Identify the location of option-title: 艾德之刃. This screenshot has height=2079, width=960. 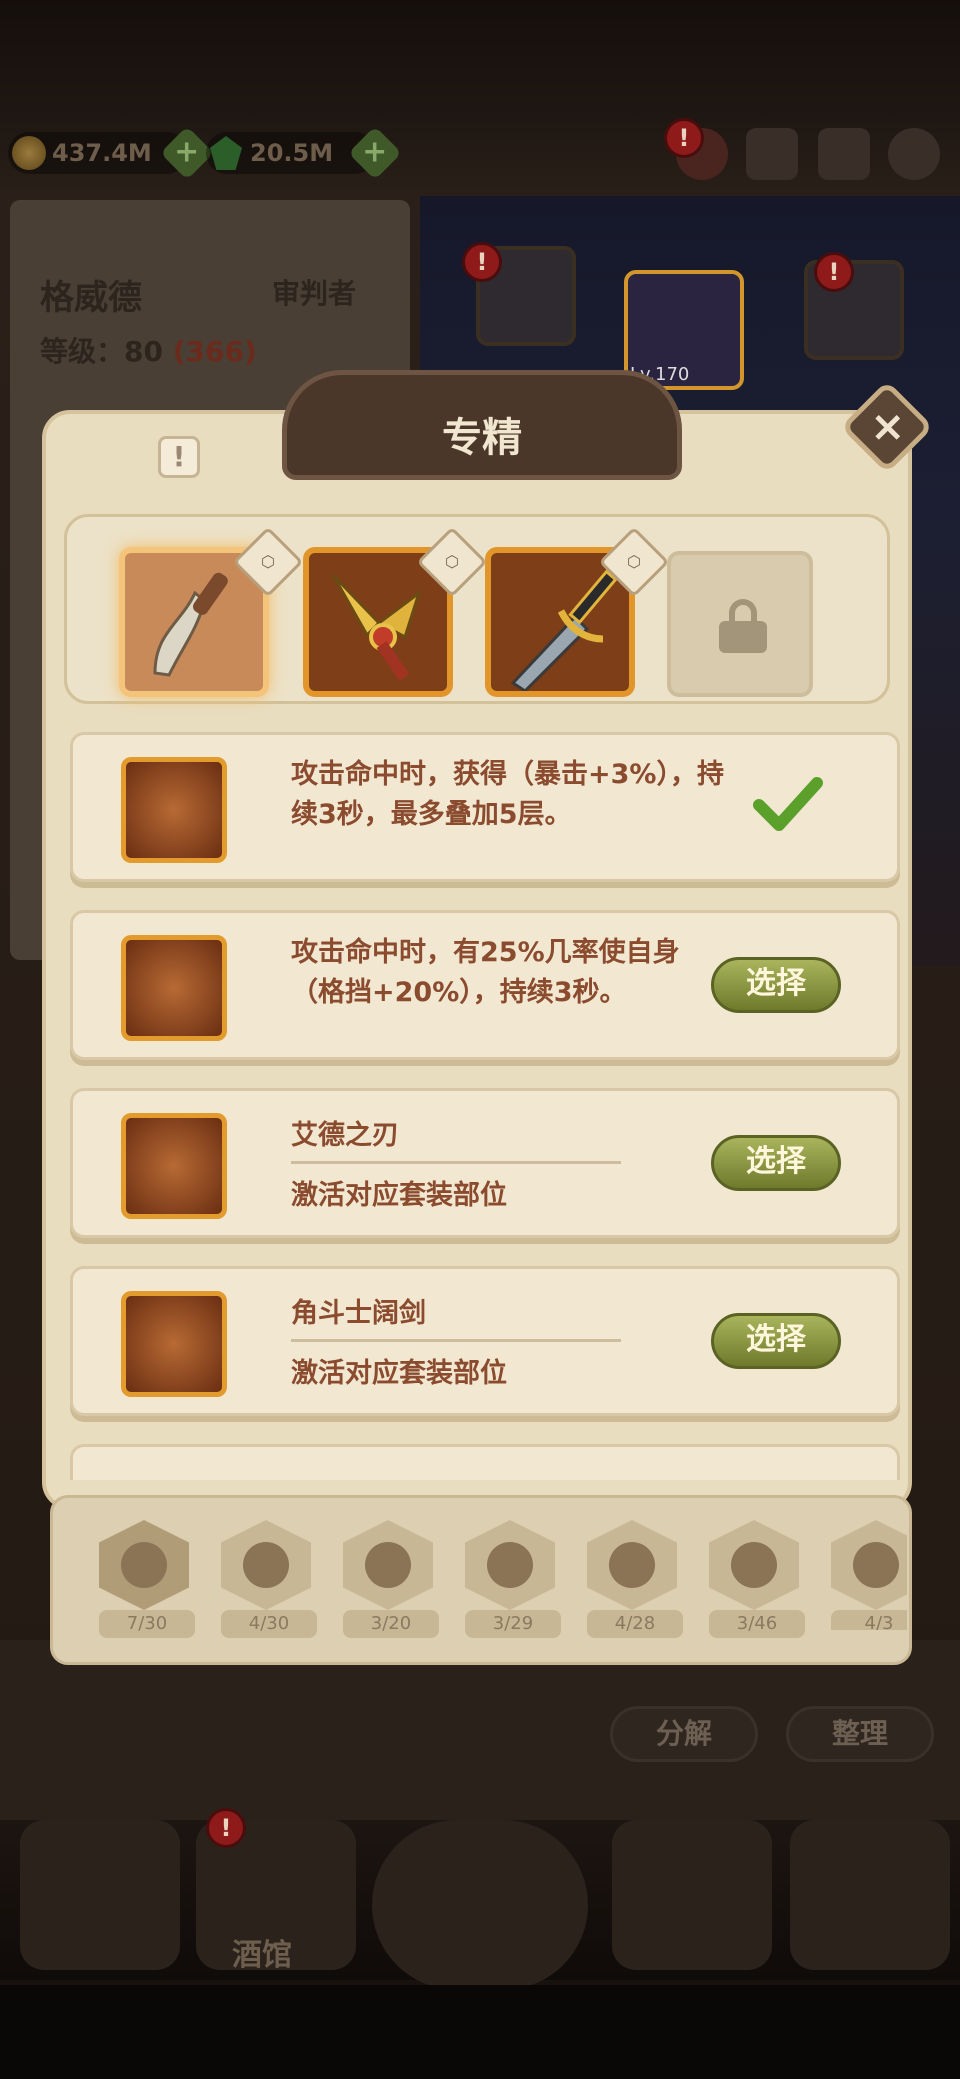
(345, 1135).